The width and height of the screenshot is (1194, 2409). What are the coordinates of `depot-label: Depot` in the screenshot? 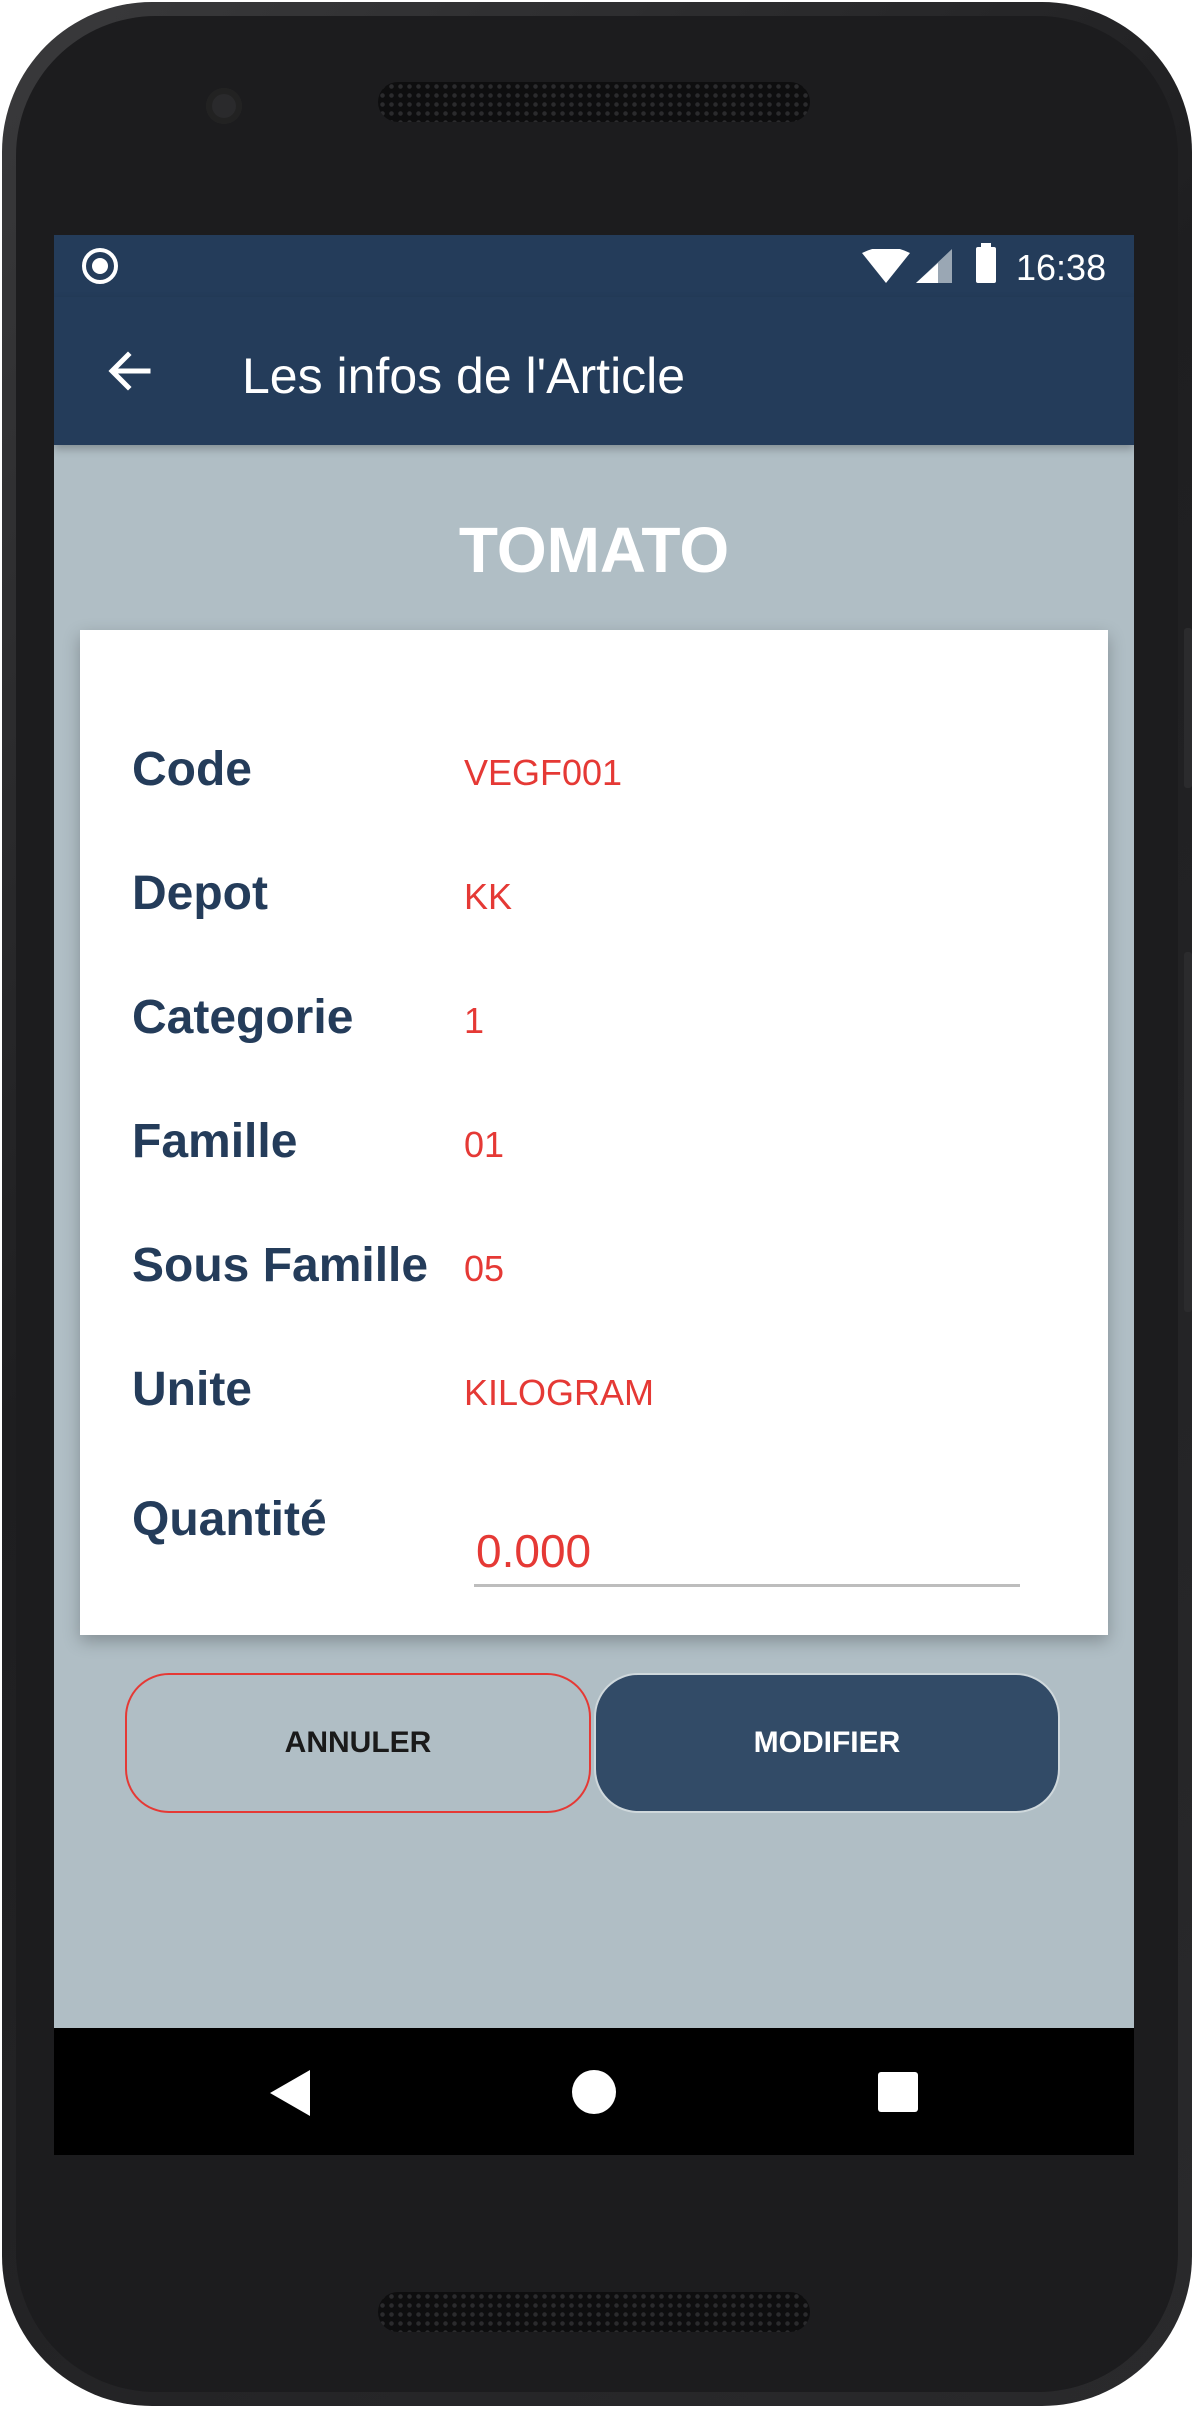 It's located at (200, 893).